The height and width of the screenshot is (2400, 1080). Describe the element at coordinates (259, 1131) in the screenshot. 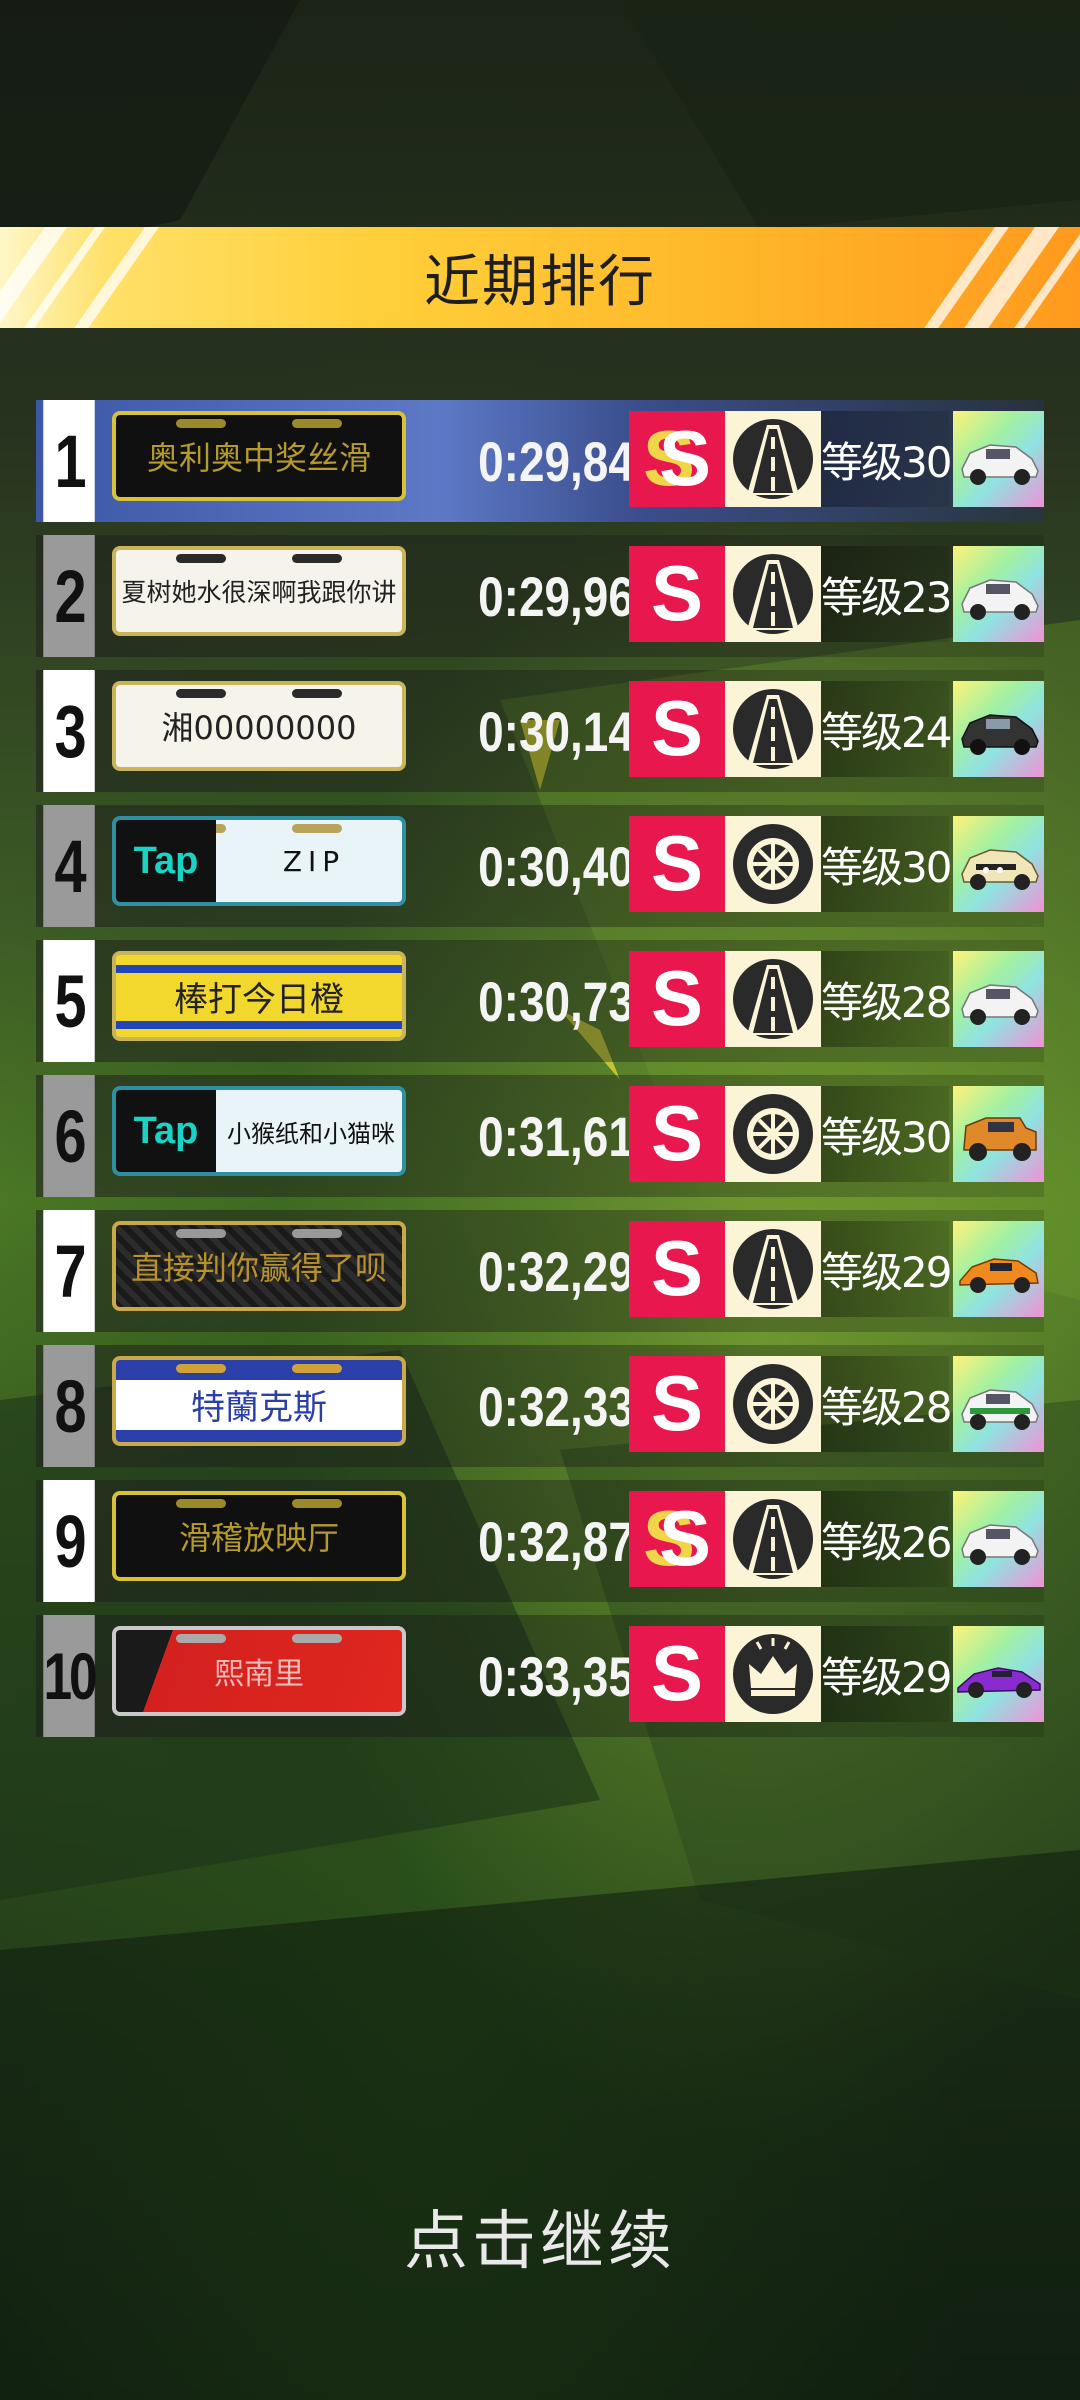

I see `license-plate: Tap 小猴纸和小猫咪` at that location.